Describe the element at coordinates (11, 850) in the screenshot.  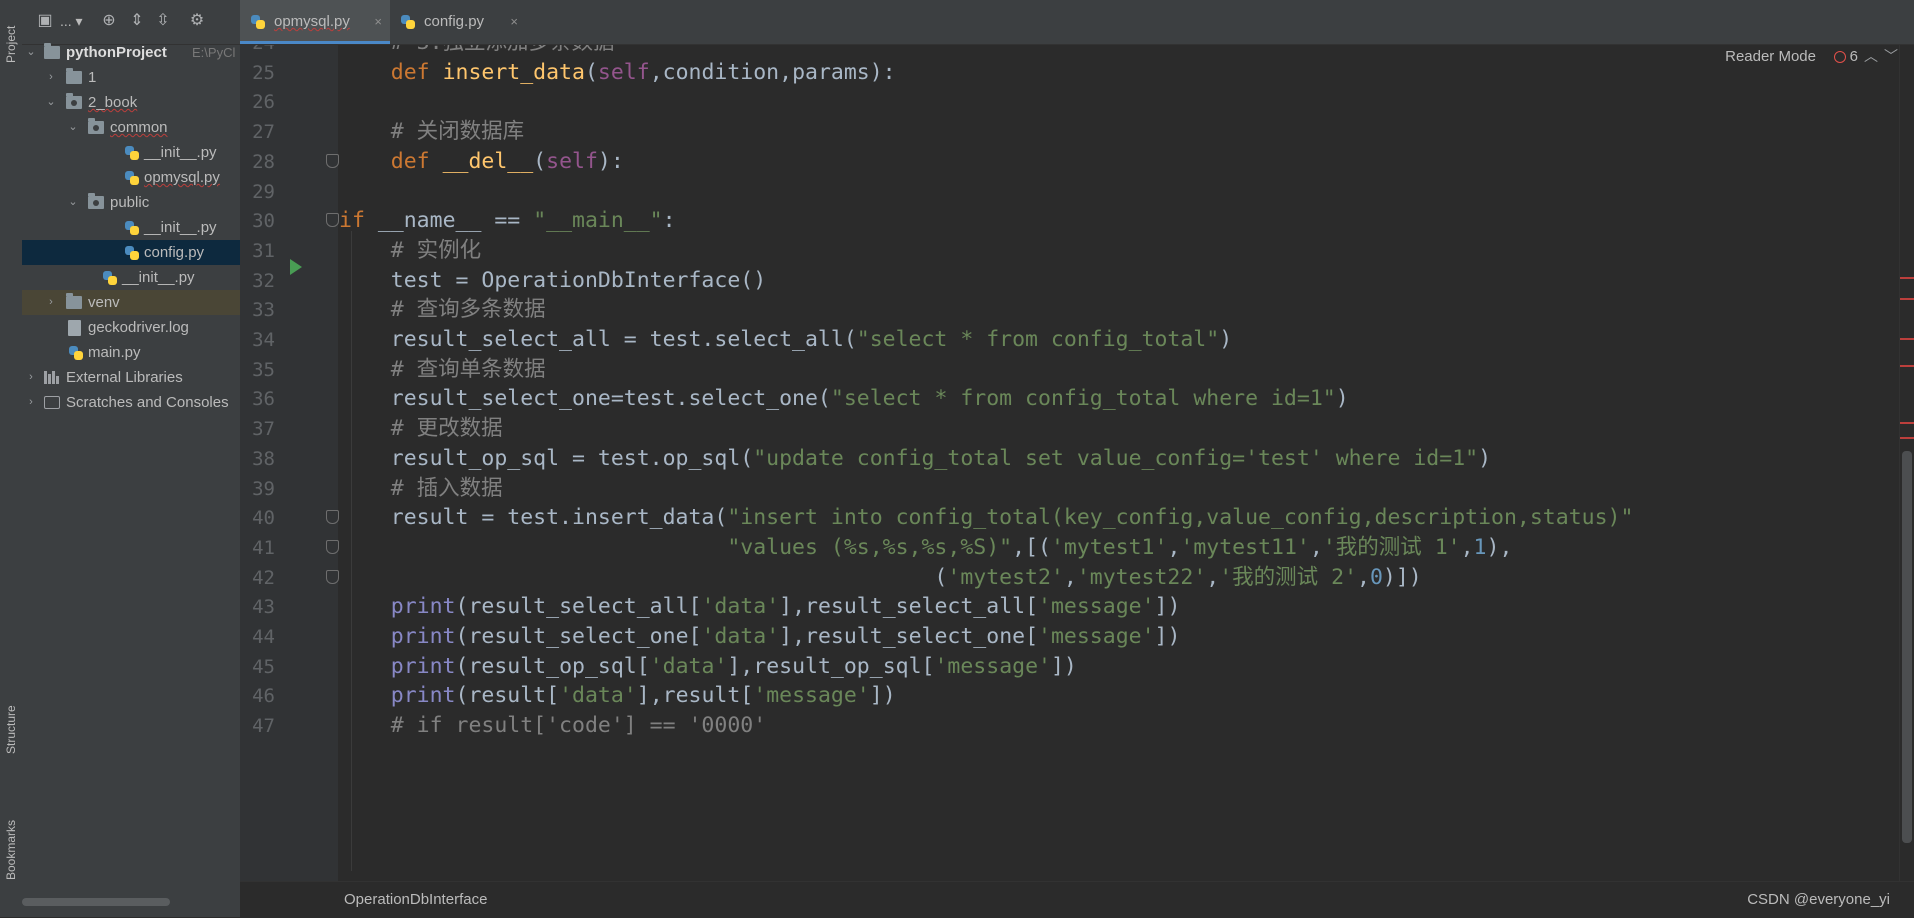
I see `bookmarks-toolwindow-button: Bookmarks` at that location.